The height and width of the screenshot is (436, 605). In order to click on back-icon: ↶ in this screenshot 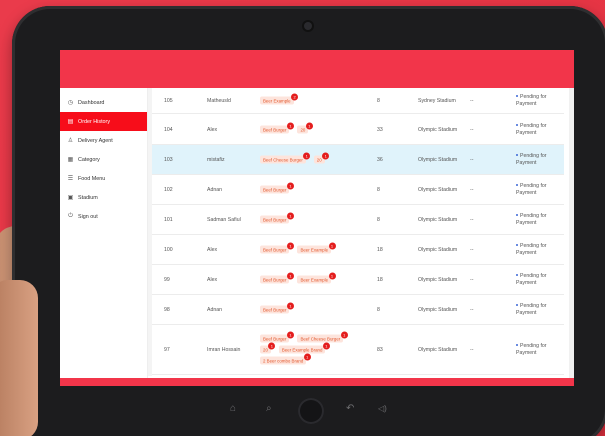, I will do `click(350, 408)`.